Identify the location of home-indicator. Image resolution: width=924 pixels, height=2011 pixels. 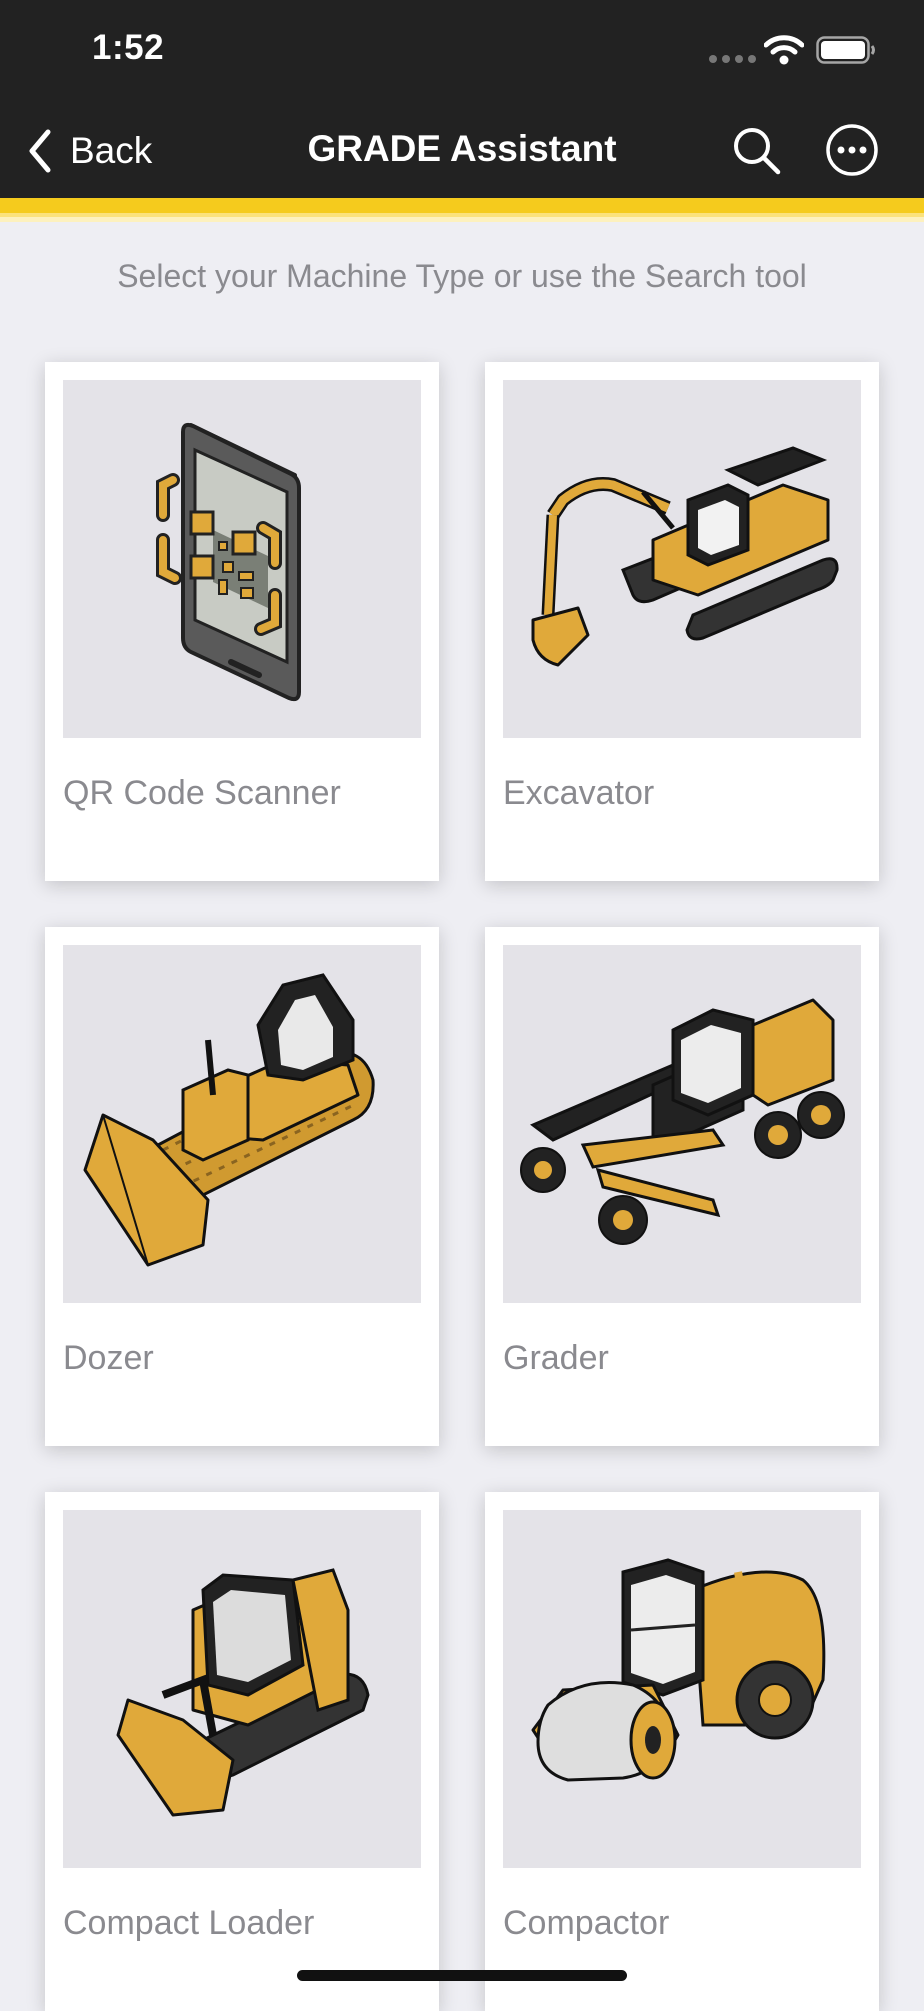
(462, 1975).